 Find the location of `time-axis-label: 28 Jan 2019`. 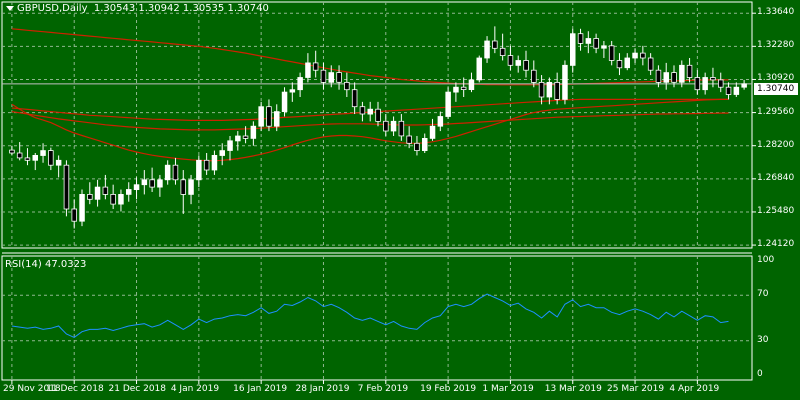

time-axis-label: 28 Jan 2019 is located at coordinates (322, 389).